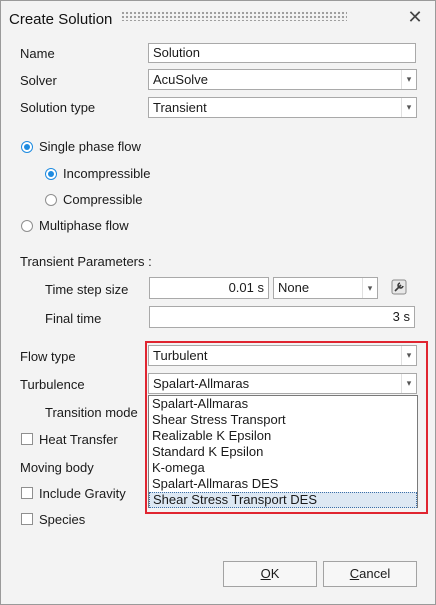 The width and height of the screenshot is (436, 605). I want to click on time-step-unit-select: None ▾, so click(325, 288).